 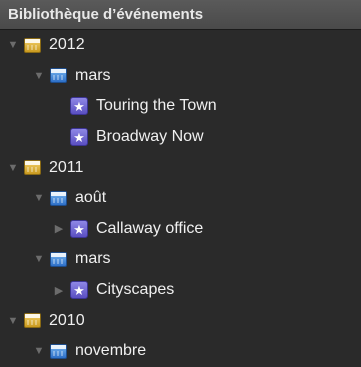 What do you see at coordinates (150, 228) in the screenshot?
I see `tree-item-label: Callaway office` at bounding box center [150, 228].